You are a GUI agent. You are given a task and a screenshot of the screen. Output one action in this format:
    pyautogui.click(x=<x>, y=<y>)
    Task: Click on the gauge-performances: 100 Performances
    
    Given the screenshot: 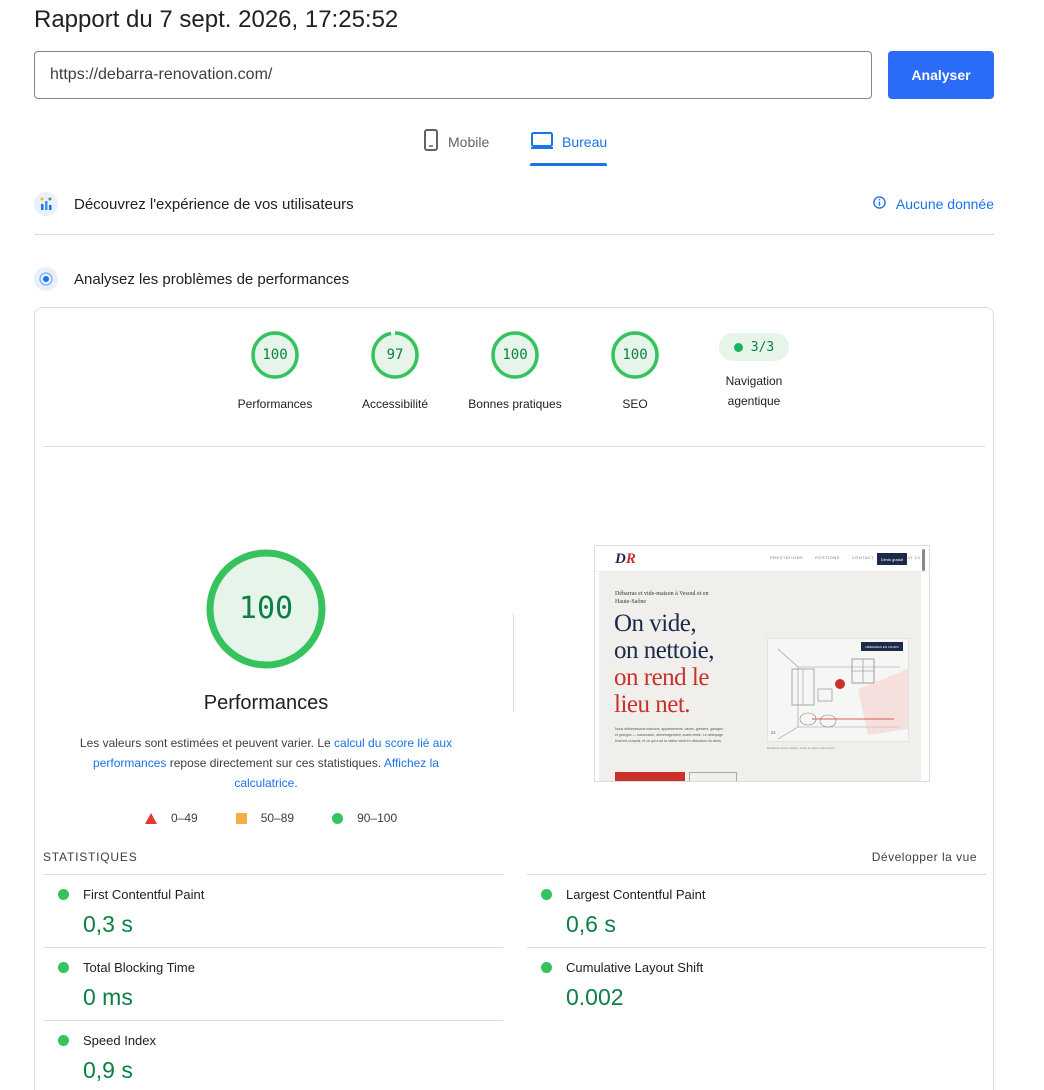 What is the action you would take?
    pyautogui.click(x=275, y=372)
    